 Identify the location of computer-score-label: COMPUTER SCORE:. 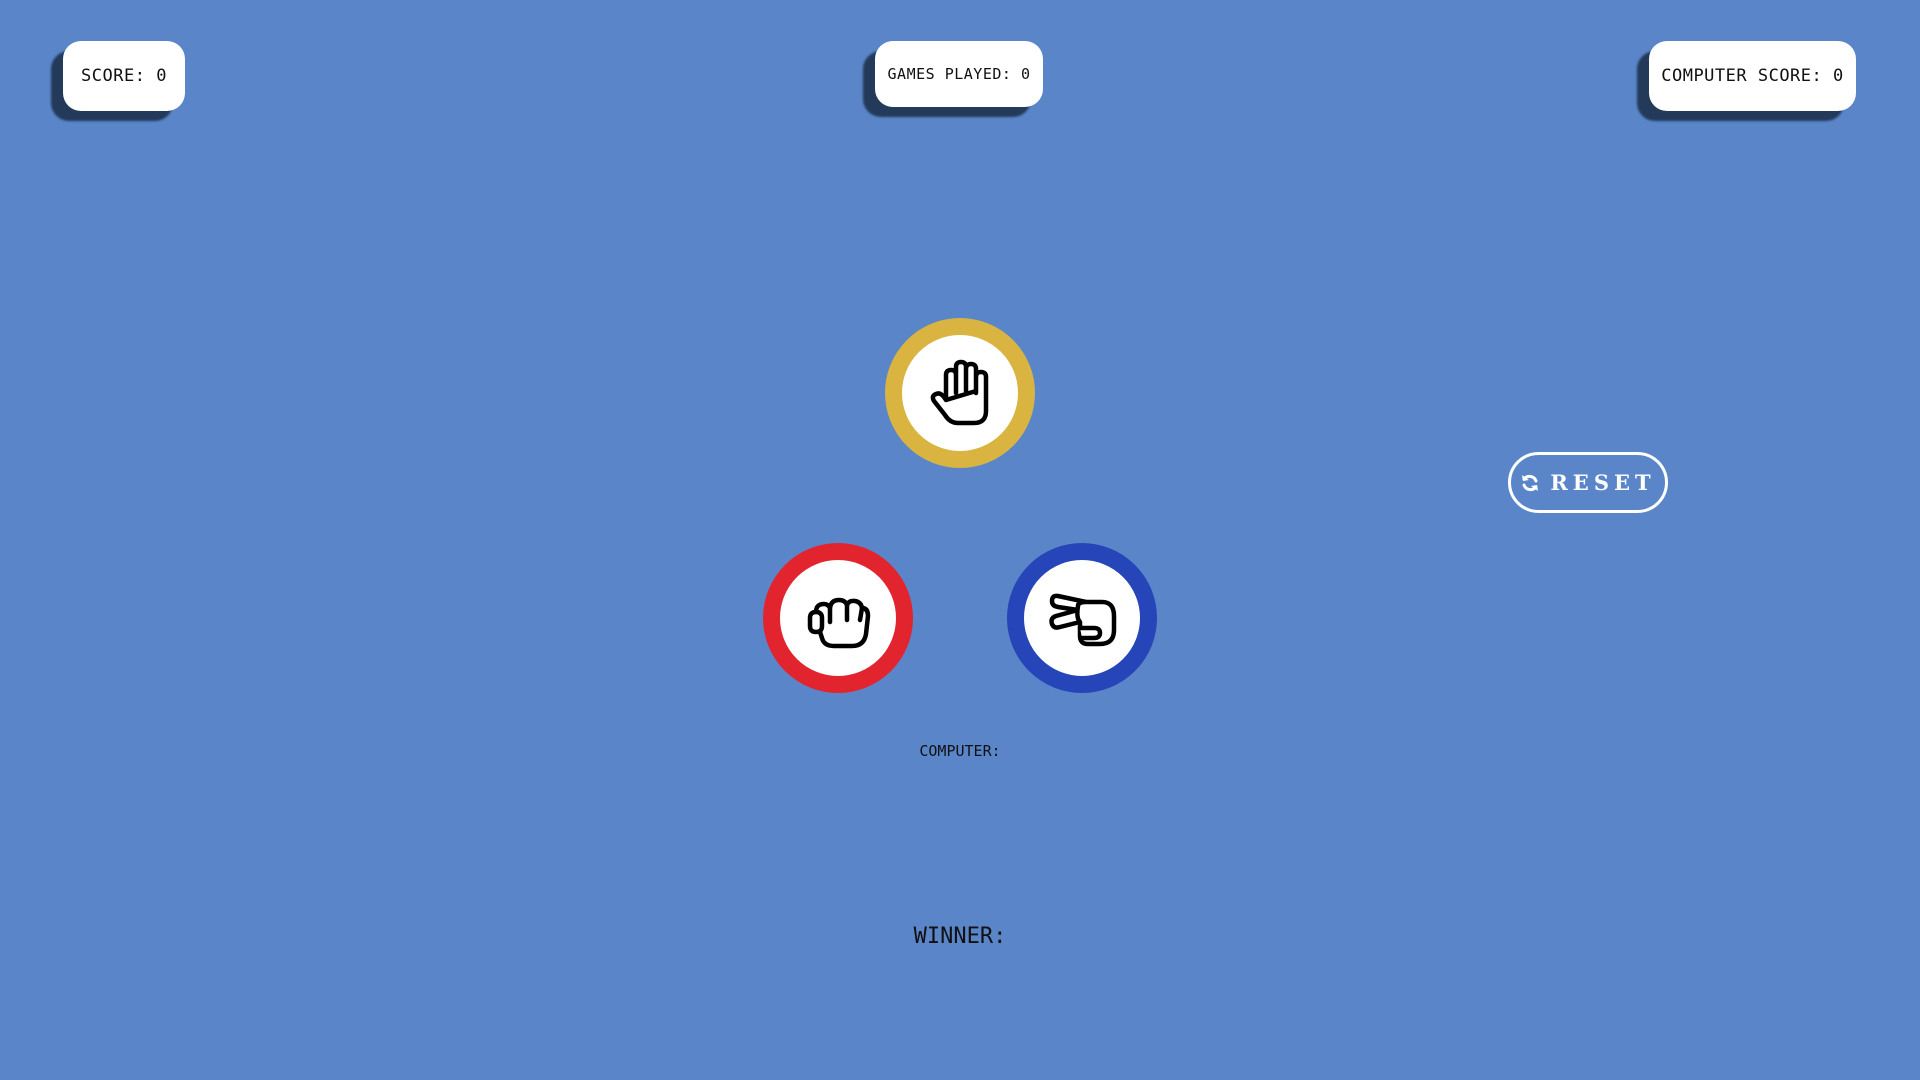
(1742, 76).